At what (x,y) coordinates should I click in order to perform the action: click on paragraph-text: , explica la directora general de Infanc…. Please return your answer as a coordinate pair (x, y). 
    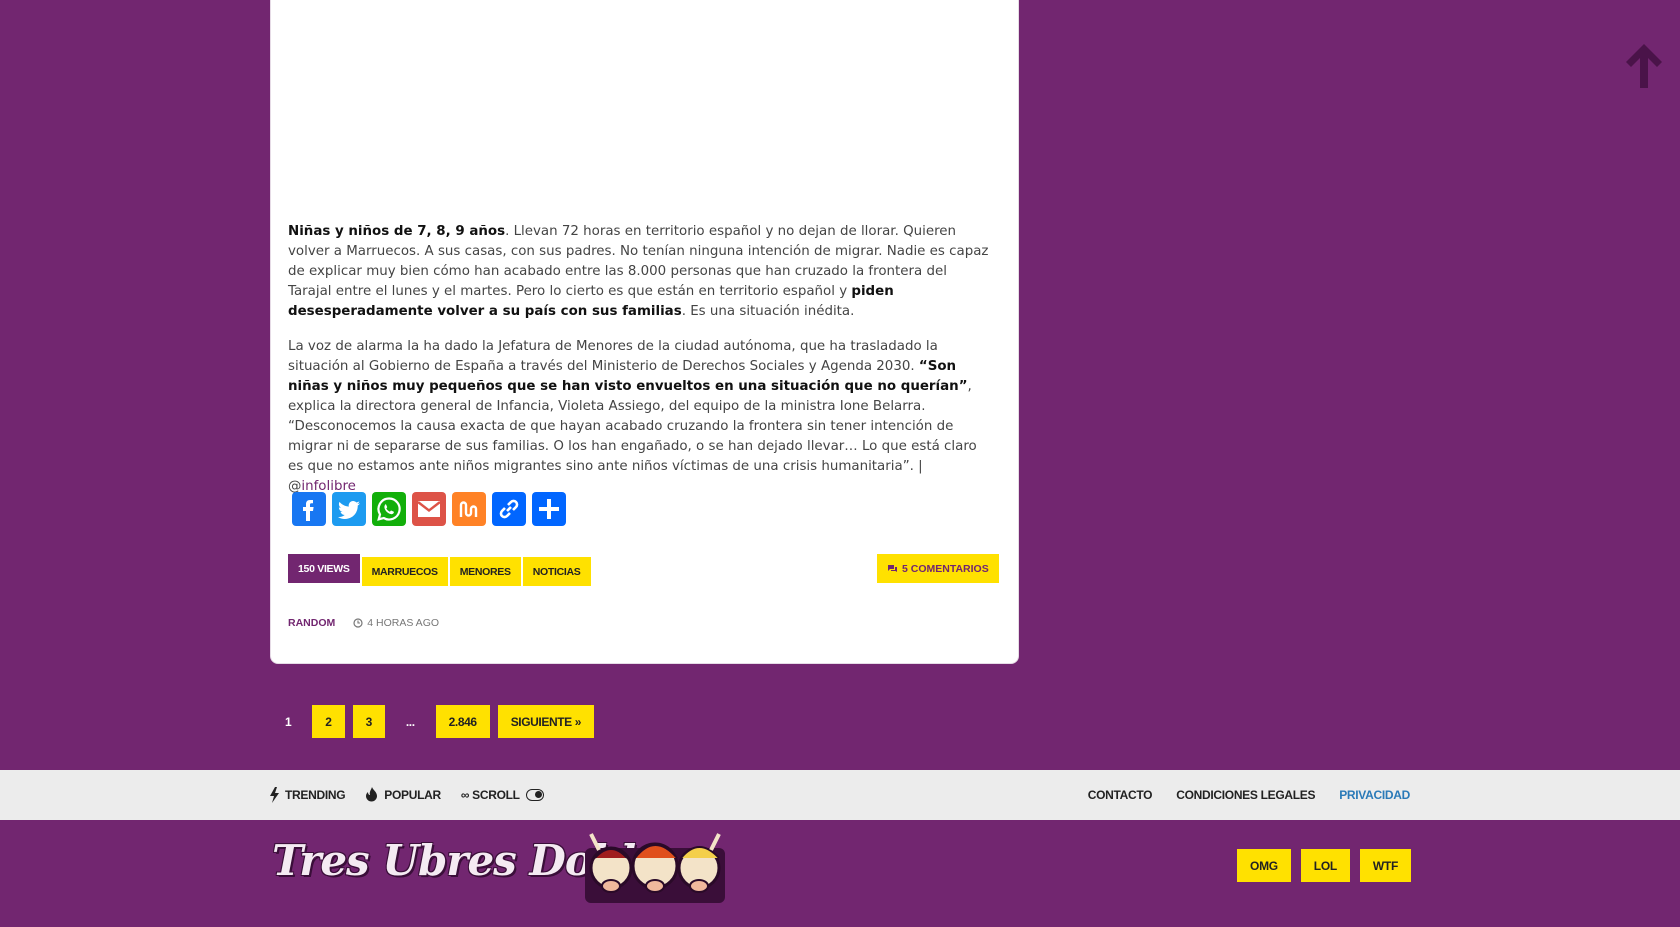
    Looking at the image, I should click on (632, 436).